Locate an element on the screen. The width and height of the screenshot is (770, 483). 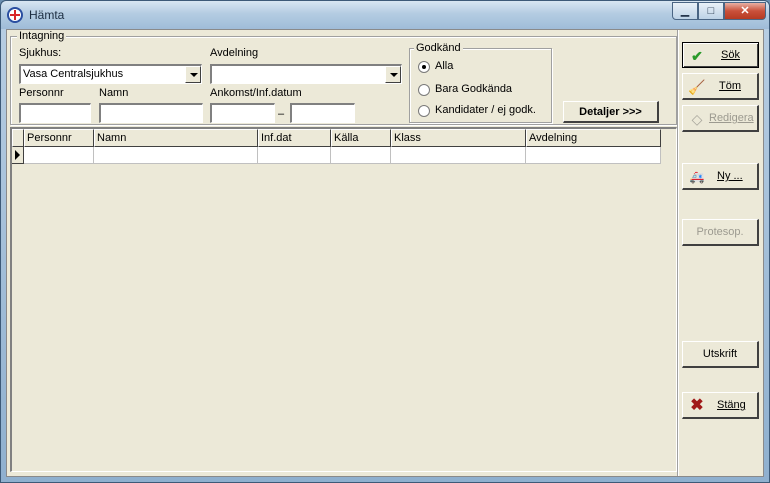
protesop-label: Protesop. is located at coordinates (720, 232).